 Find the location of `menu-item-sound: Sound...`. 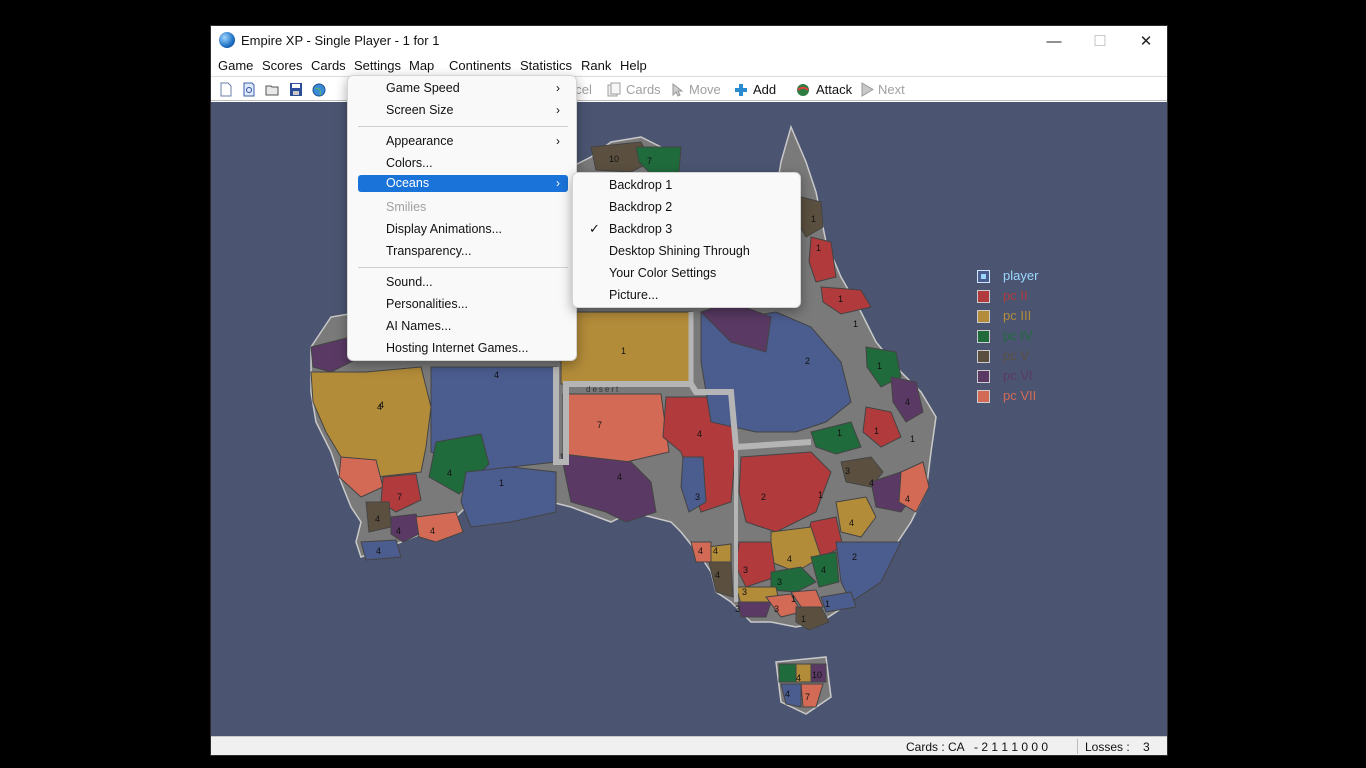

menu-item-sound: Sound... is located at coordinates (463, 282).